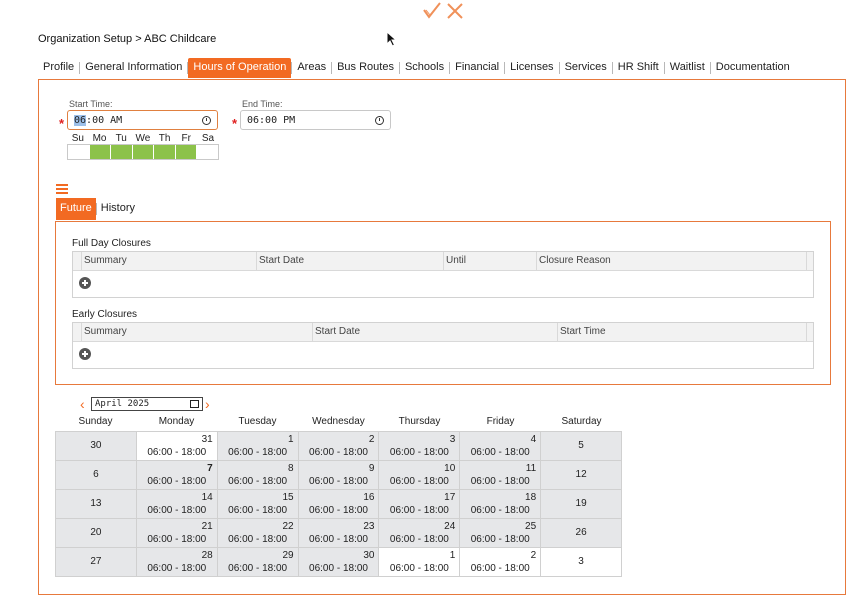 This screenshot has height=614, width=860. What do you see at coordinates (581, 421) in the screenshot?
I see `weekday-header: Saturday` at bounding box center [581, 421].